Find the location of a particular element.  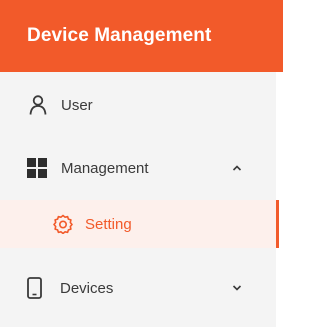

user-icon is located at coordinates (38, 105).